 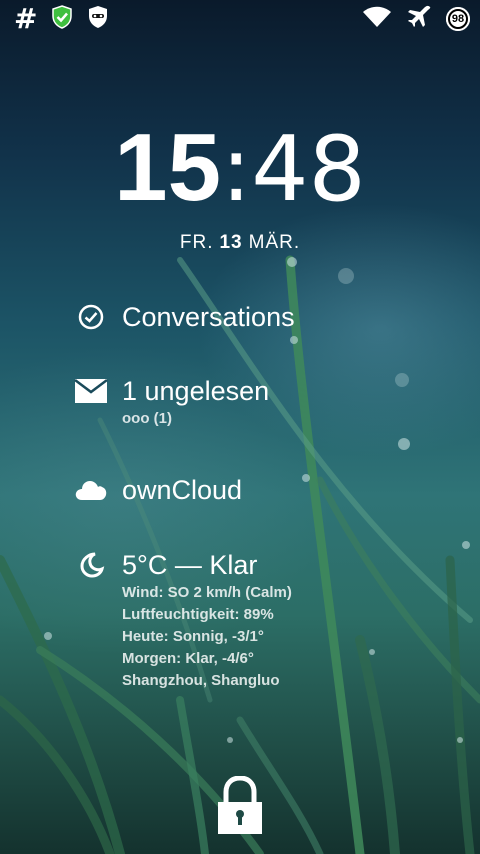 I want to click on weather-humidity: Luftfeuchtigkeit: 89%, so click(x=198, y=614).